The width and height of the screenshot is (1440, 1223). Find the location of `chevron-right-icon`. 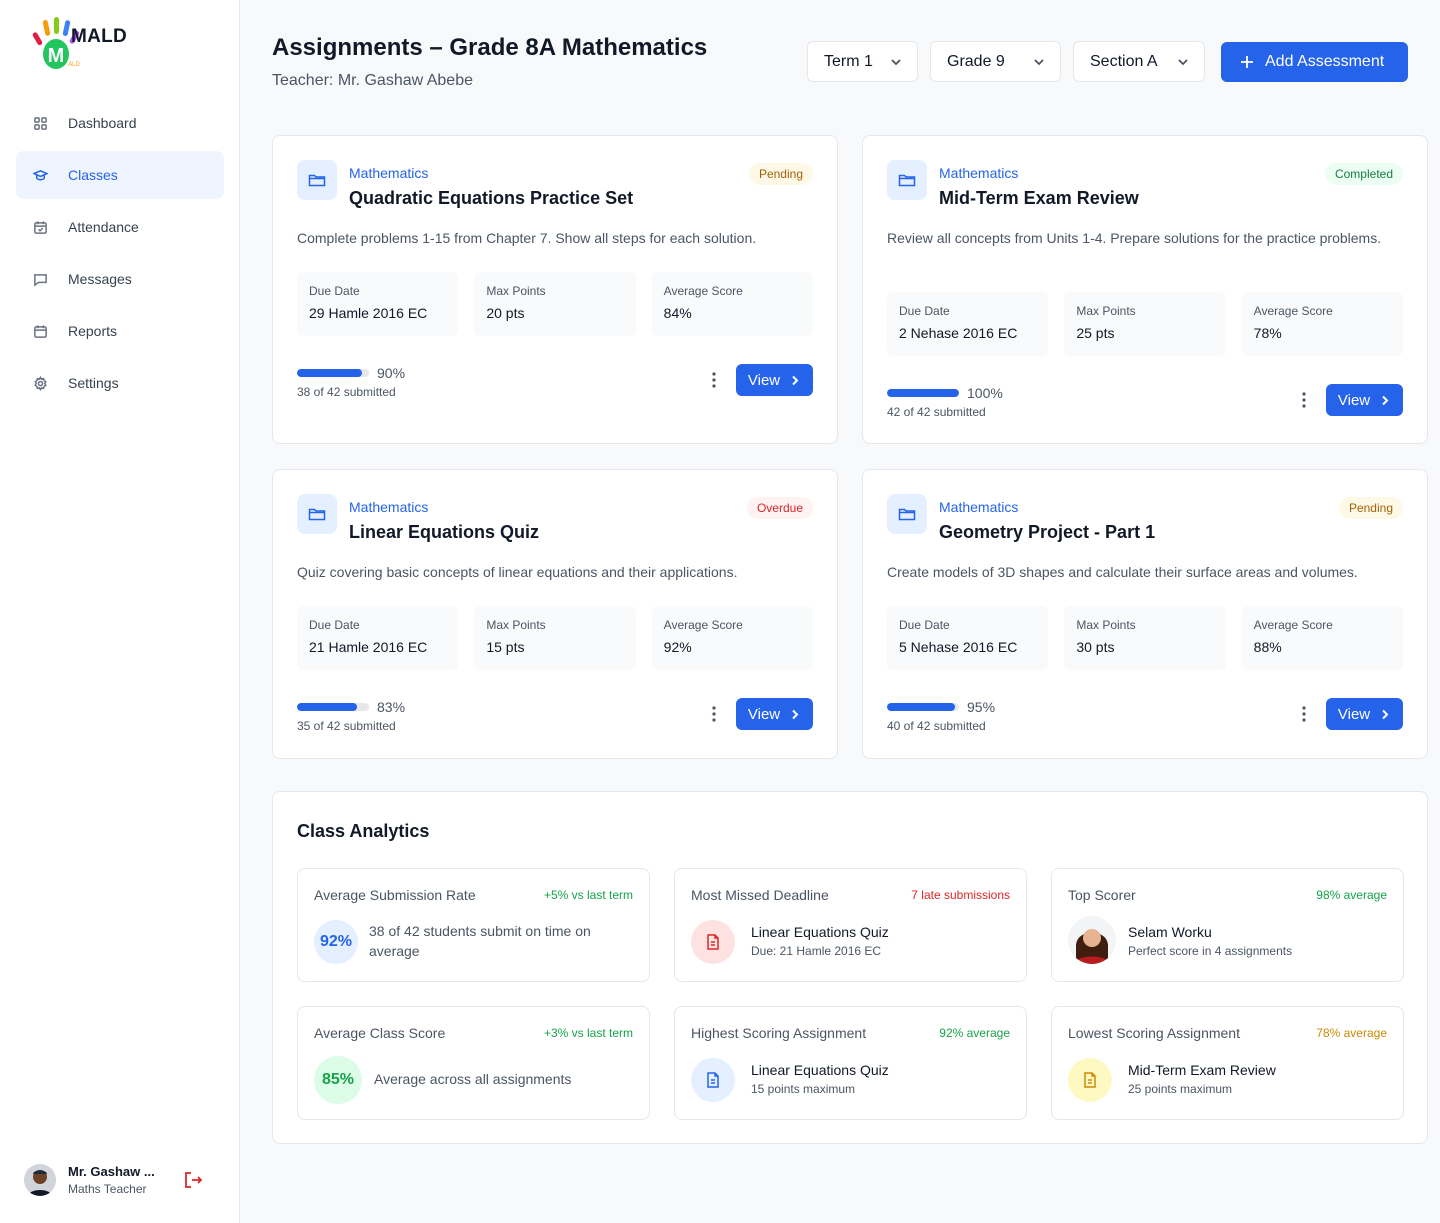

chevron-right-icon is located at coordinates (1385, 714).